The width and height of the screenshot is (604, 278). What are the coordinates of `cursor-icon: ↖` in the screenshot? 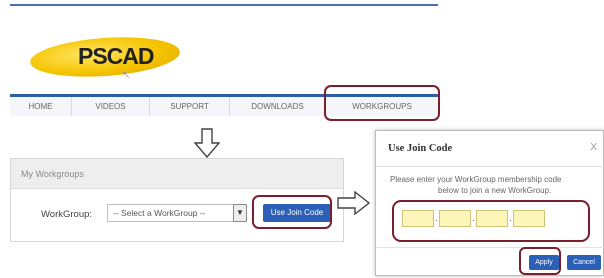 It's located at (126, 75).